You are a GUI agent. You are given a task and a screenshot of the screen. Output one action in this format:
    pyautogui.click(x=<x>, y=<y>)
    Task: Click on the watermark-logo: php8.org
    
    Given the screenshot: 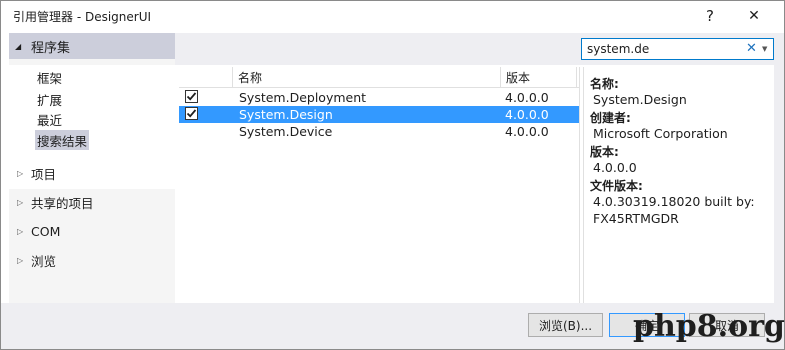 What is the action you would take?
    pyautogui.click(x=709, y=326)
    